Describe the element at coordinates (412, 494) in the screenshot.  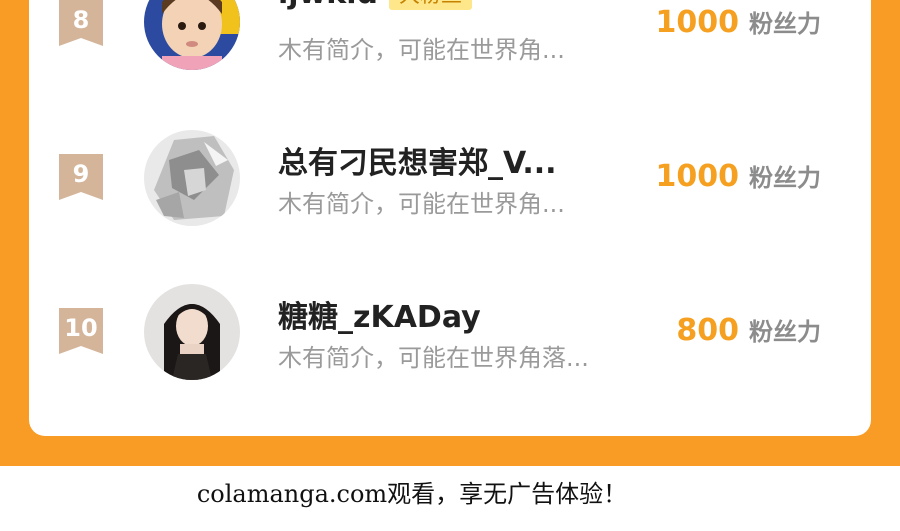
I see `footer-watermark-text: colamanga.com观看，享无广告体验！` at that location.